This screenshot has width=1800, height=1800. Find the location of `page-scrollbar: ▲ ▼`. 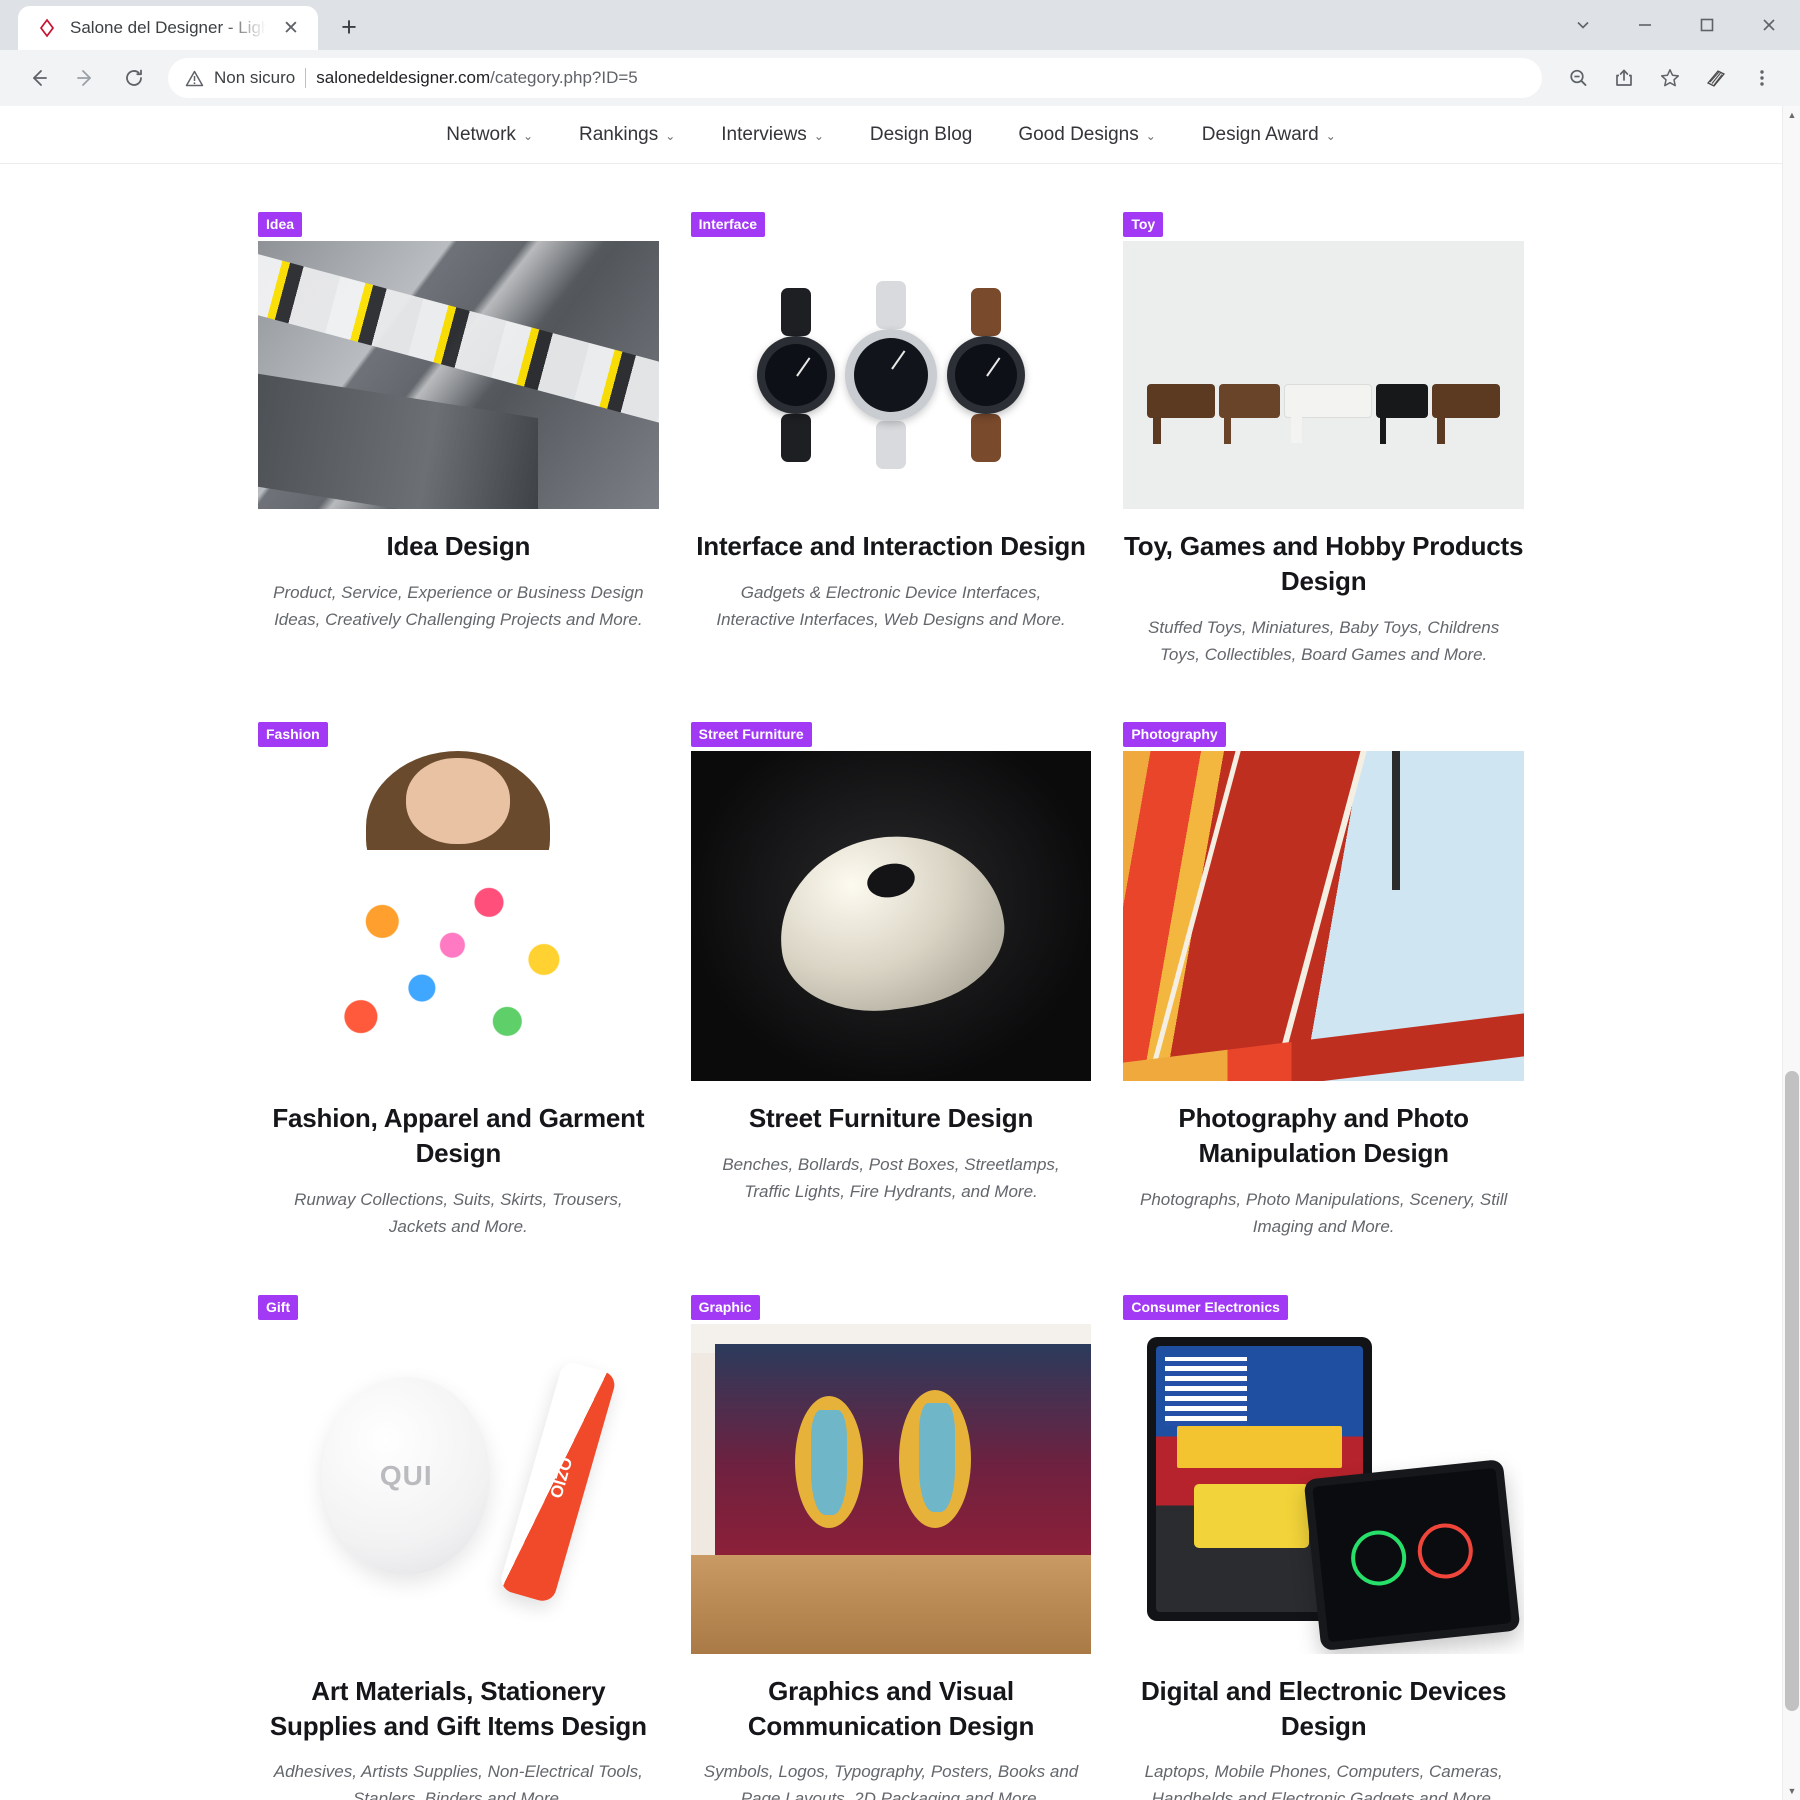

page-scrollbar: ▲ ▼ is located at coordinates (1791, 953).